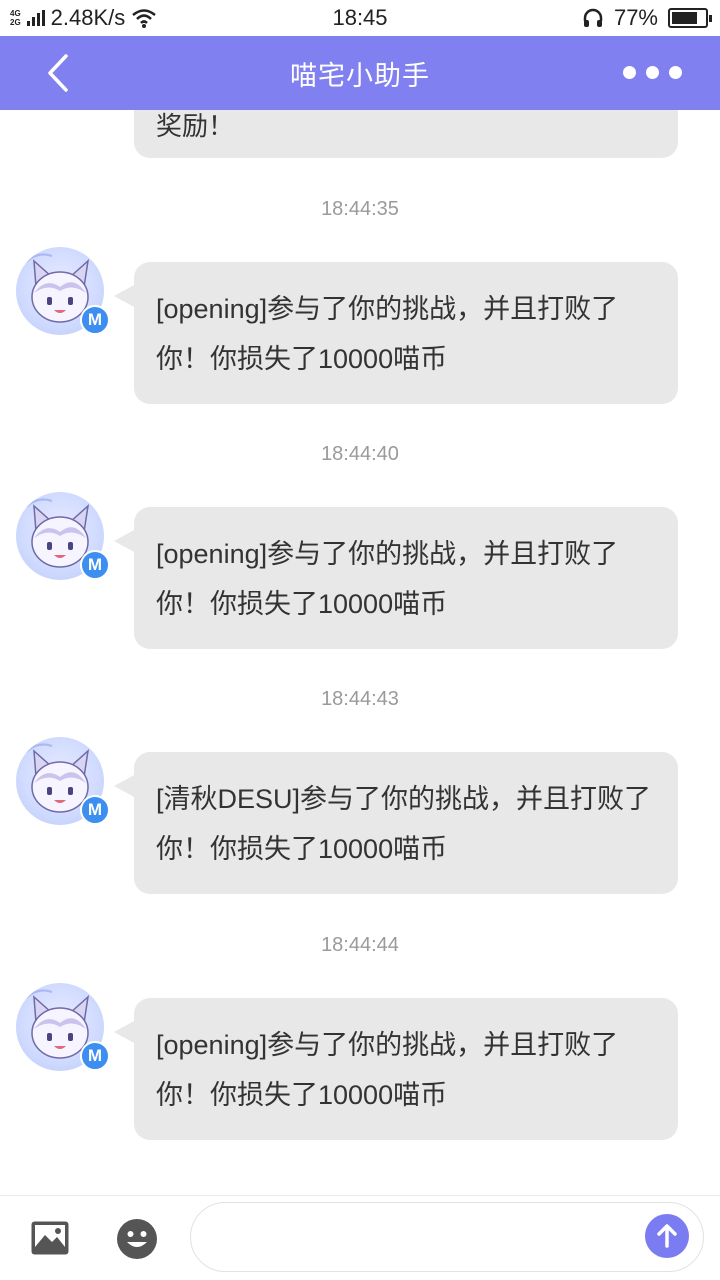 The width and height of the screenshot is (720, 1280). What do you see at coordinates (360, 18) in the screenshot?
I see `status-bar: 4G 2G 2.48K/s 18:45 77%` at bounding box center [360, 18].